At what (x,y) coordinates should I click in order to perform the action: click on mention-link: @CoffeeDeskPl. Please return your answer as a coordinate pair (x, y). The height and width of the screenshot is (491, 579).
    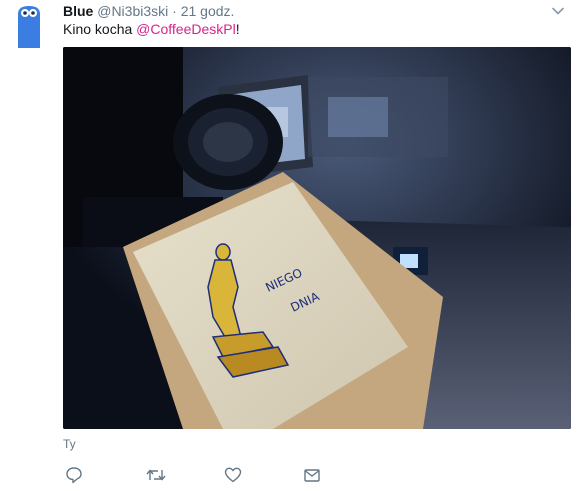
    Looking at the image, I should click on (186, 29).